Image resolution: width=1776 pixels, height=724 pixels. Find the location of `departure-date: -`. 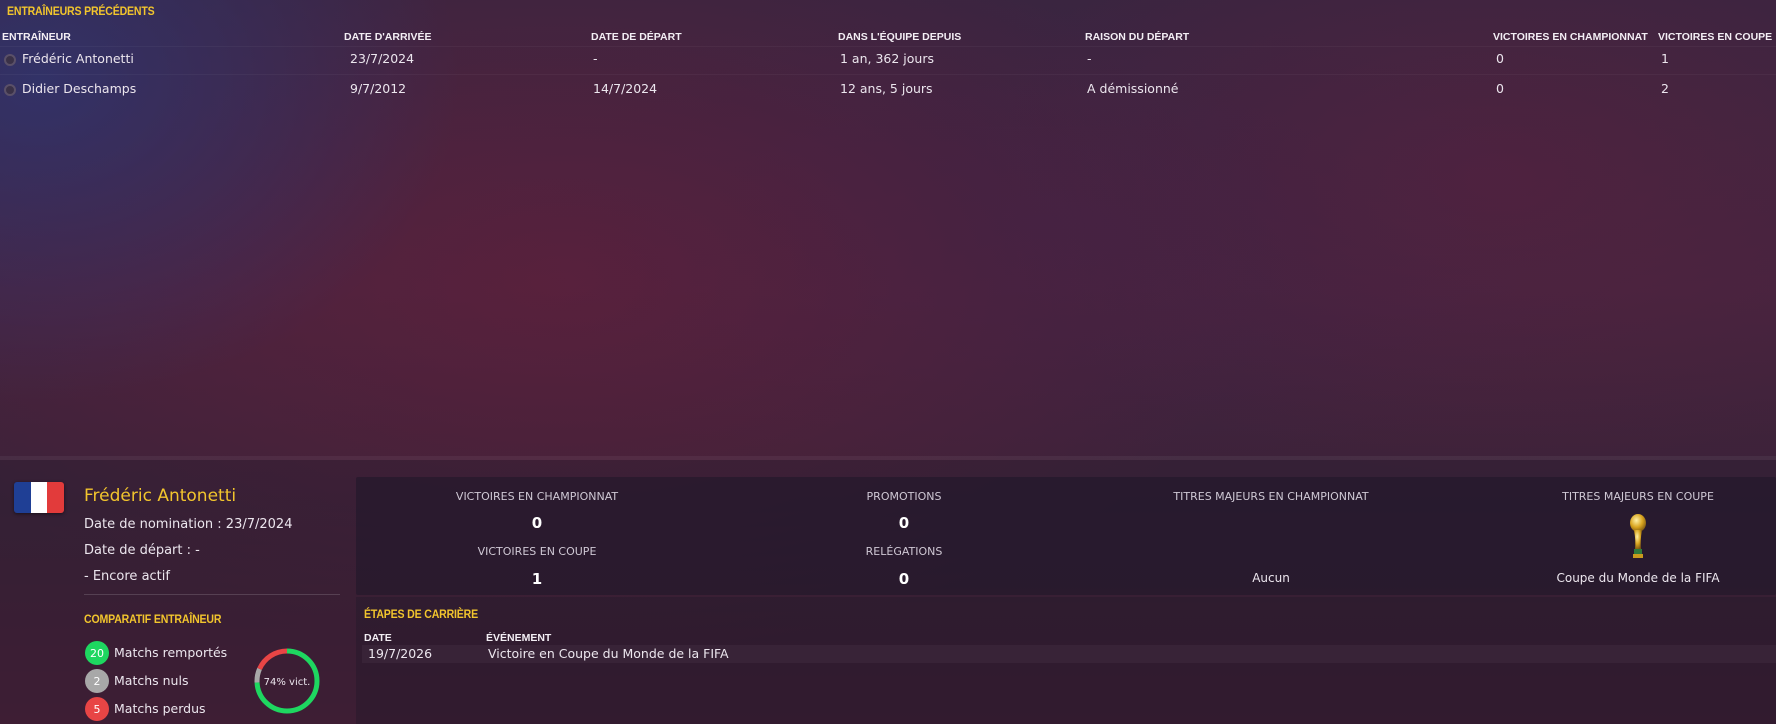

departure-date: - is located at coordinates (595, 58).